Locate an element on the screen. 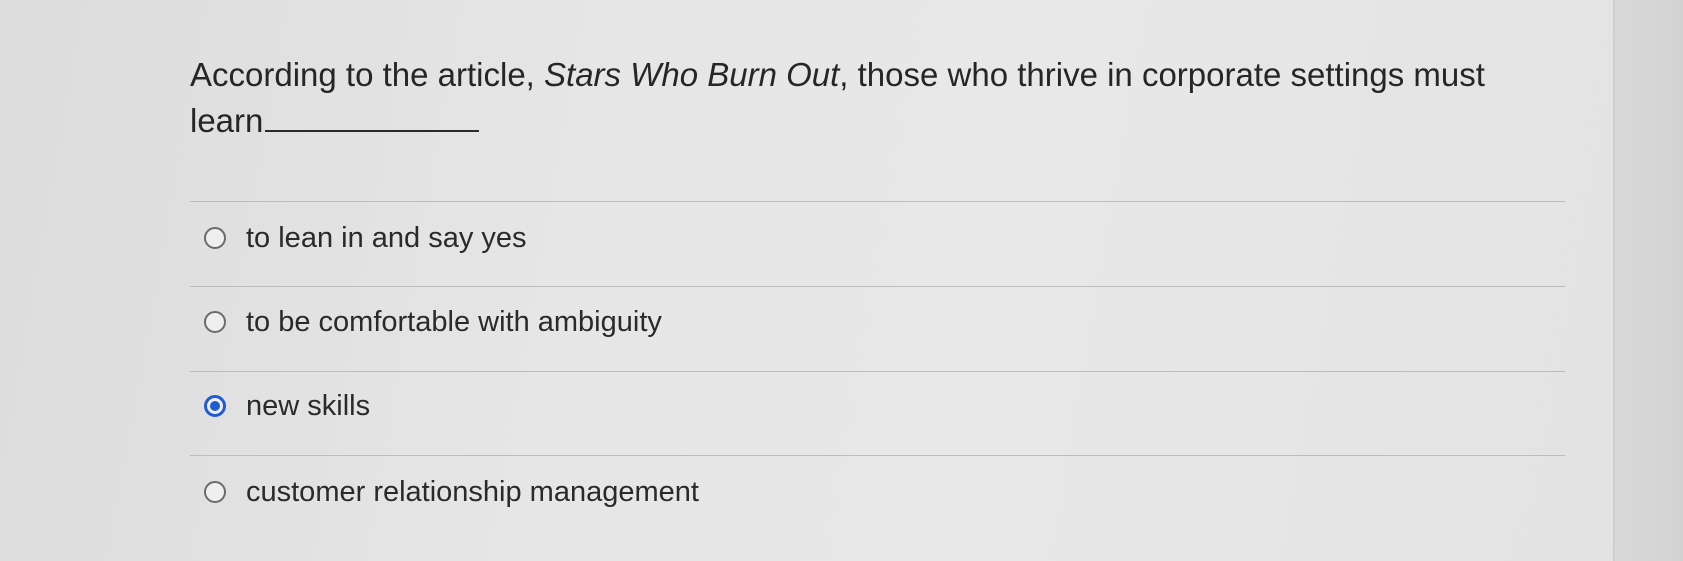 The image size is (1683, 561). option-2: new skills is located at coordinates (287, 406).